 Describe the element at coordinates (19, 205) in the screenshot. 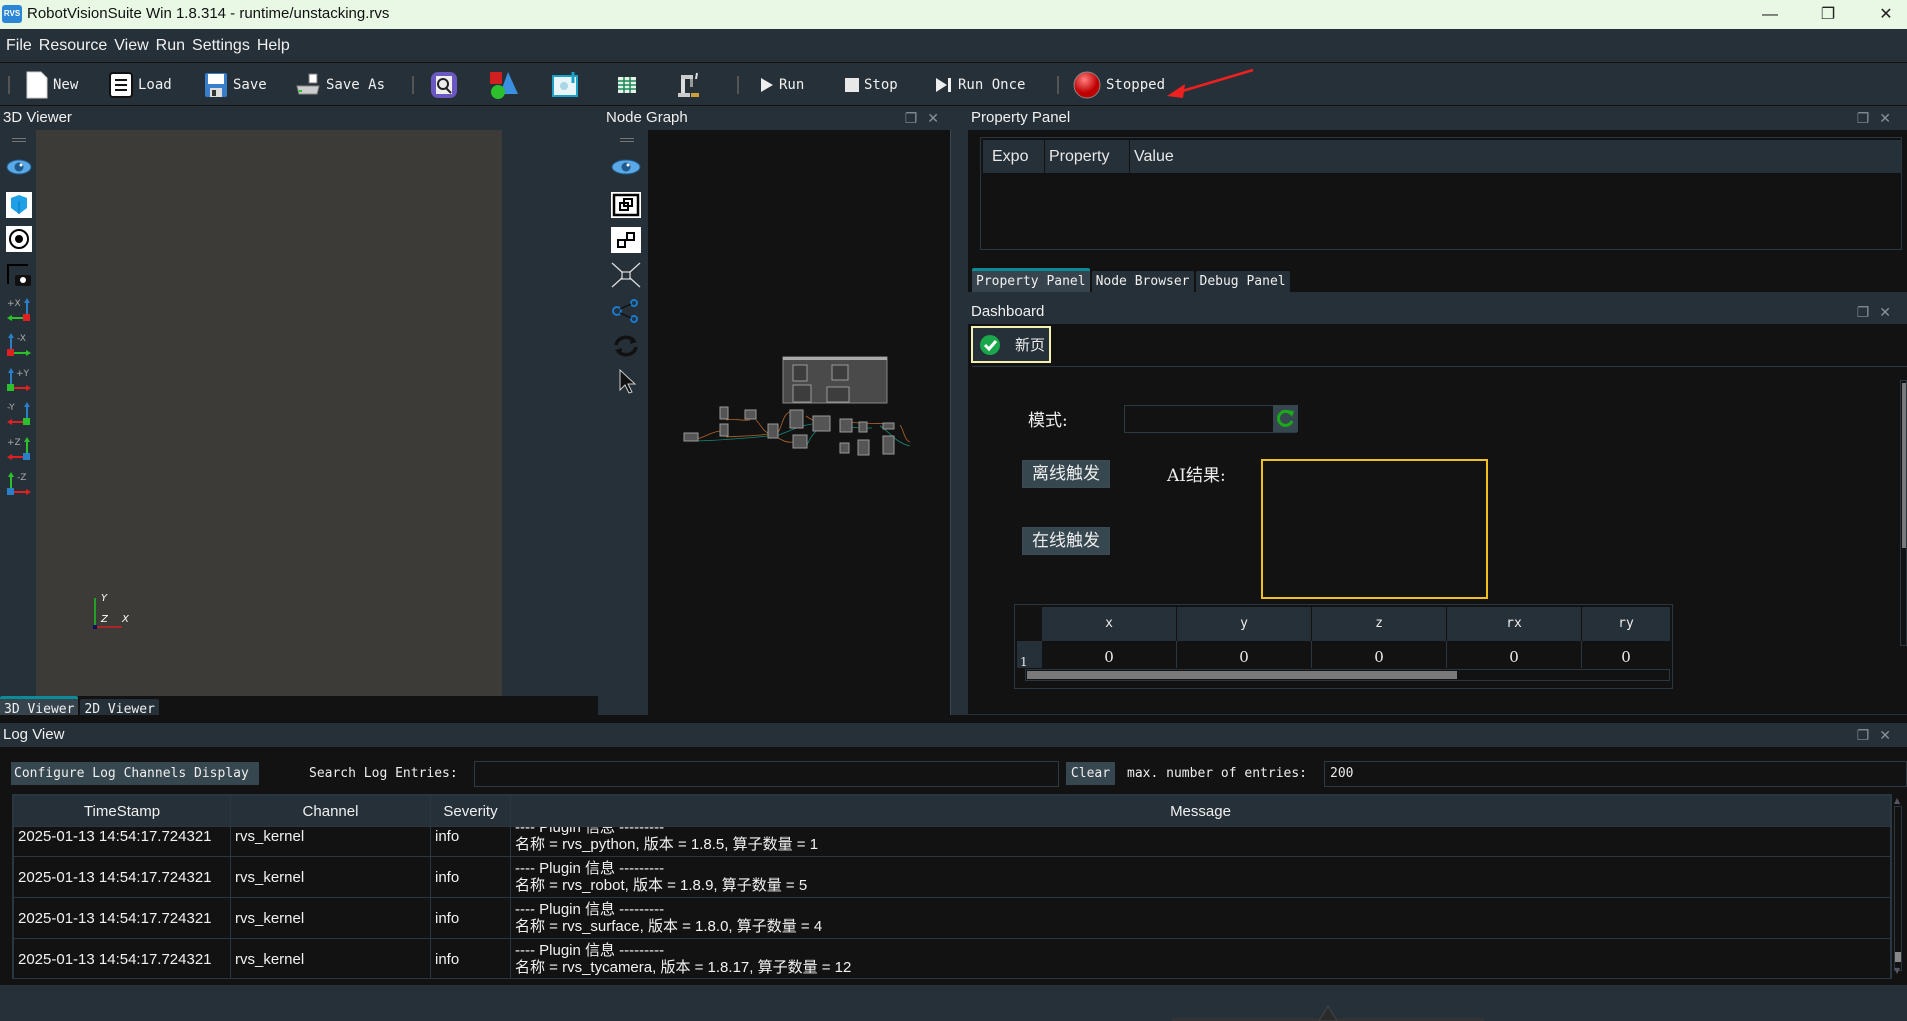

I see `cube-view-icon` at that location.